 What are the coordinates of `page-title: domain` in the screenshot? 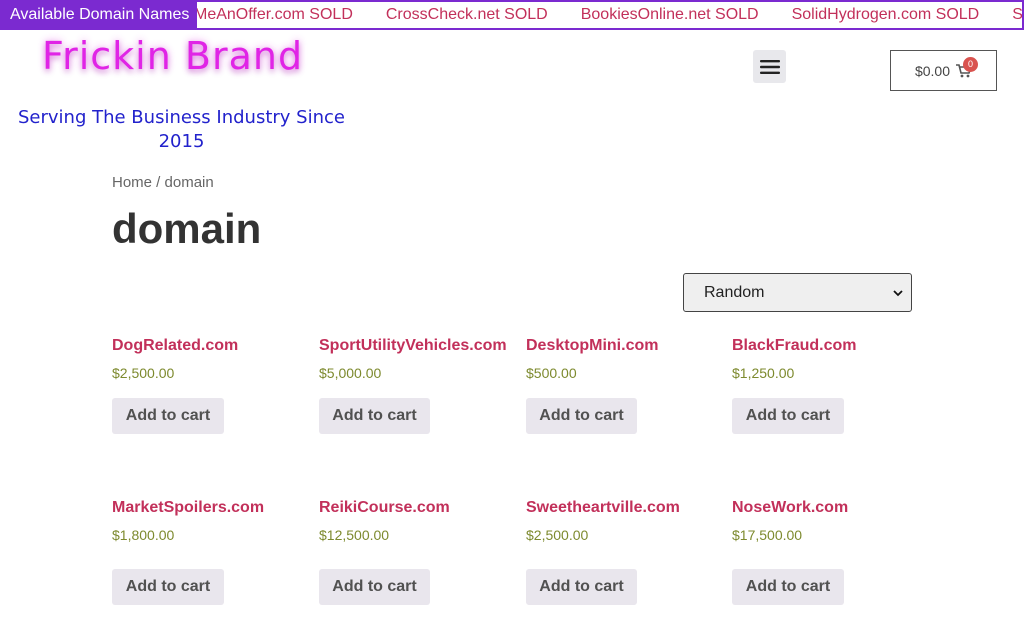 It's located at (187, 228).